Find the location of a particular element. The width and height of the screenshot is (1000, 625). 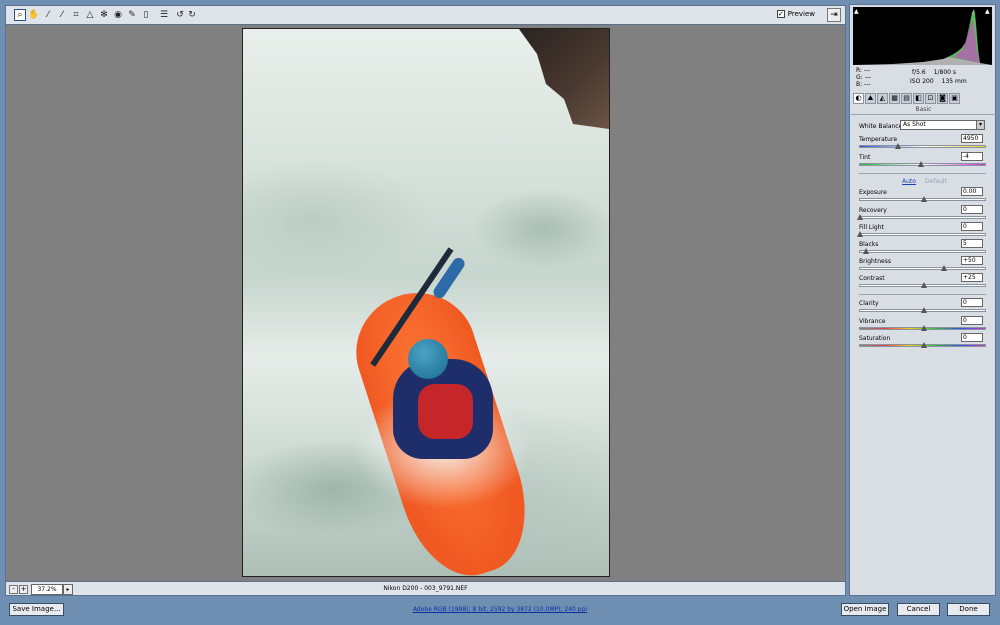

brush-icon: ✎ is located at coordinates (132, 15).